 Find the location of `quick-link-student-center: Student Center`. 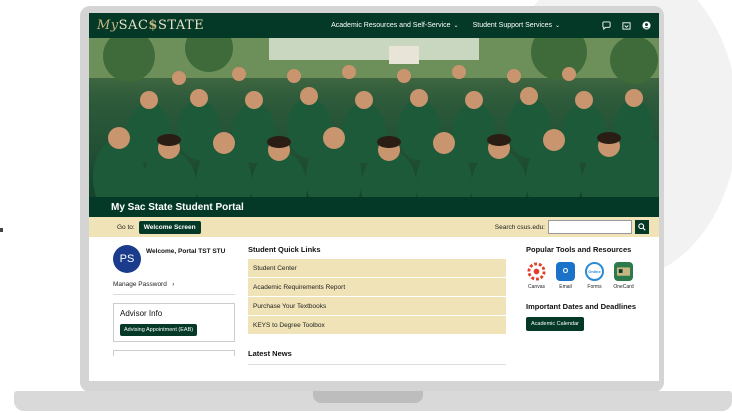

quick-link-student-center: Student Center is located at coordinates (377, 268).